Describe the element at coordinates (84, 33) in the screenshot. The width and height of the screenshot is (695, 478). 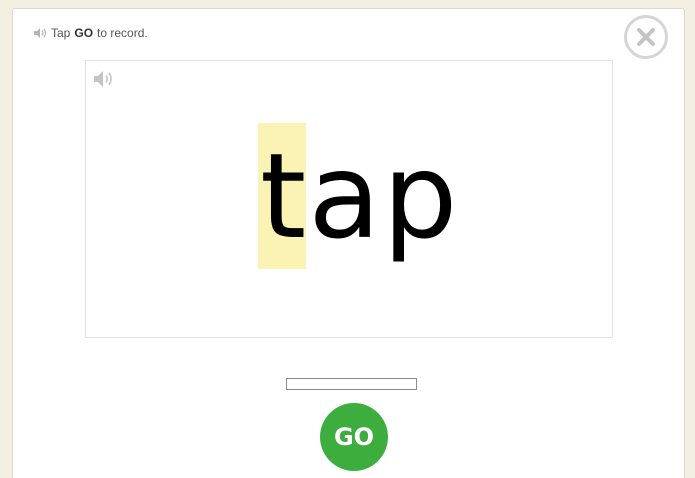
I see `instruction-keyword: GO` at that location.